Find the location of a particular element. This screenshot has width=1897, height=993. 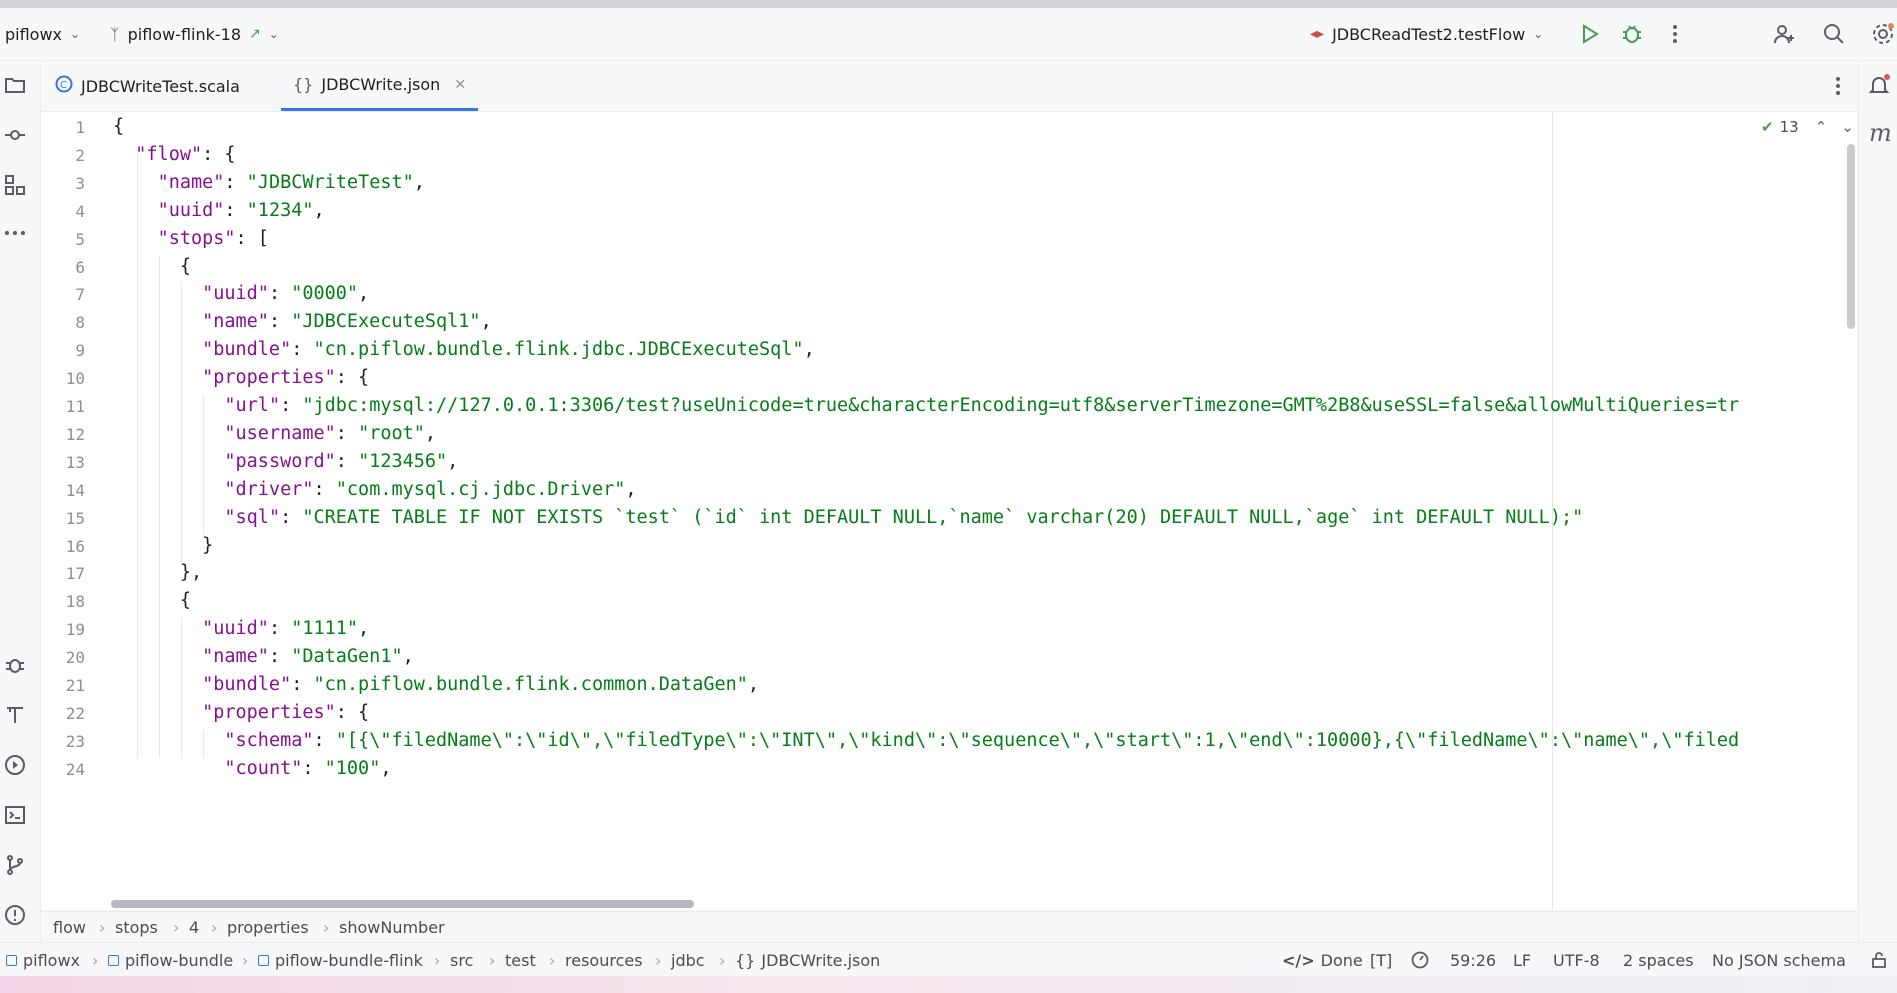

structure-icon is located at coordinates (15, 185).